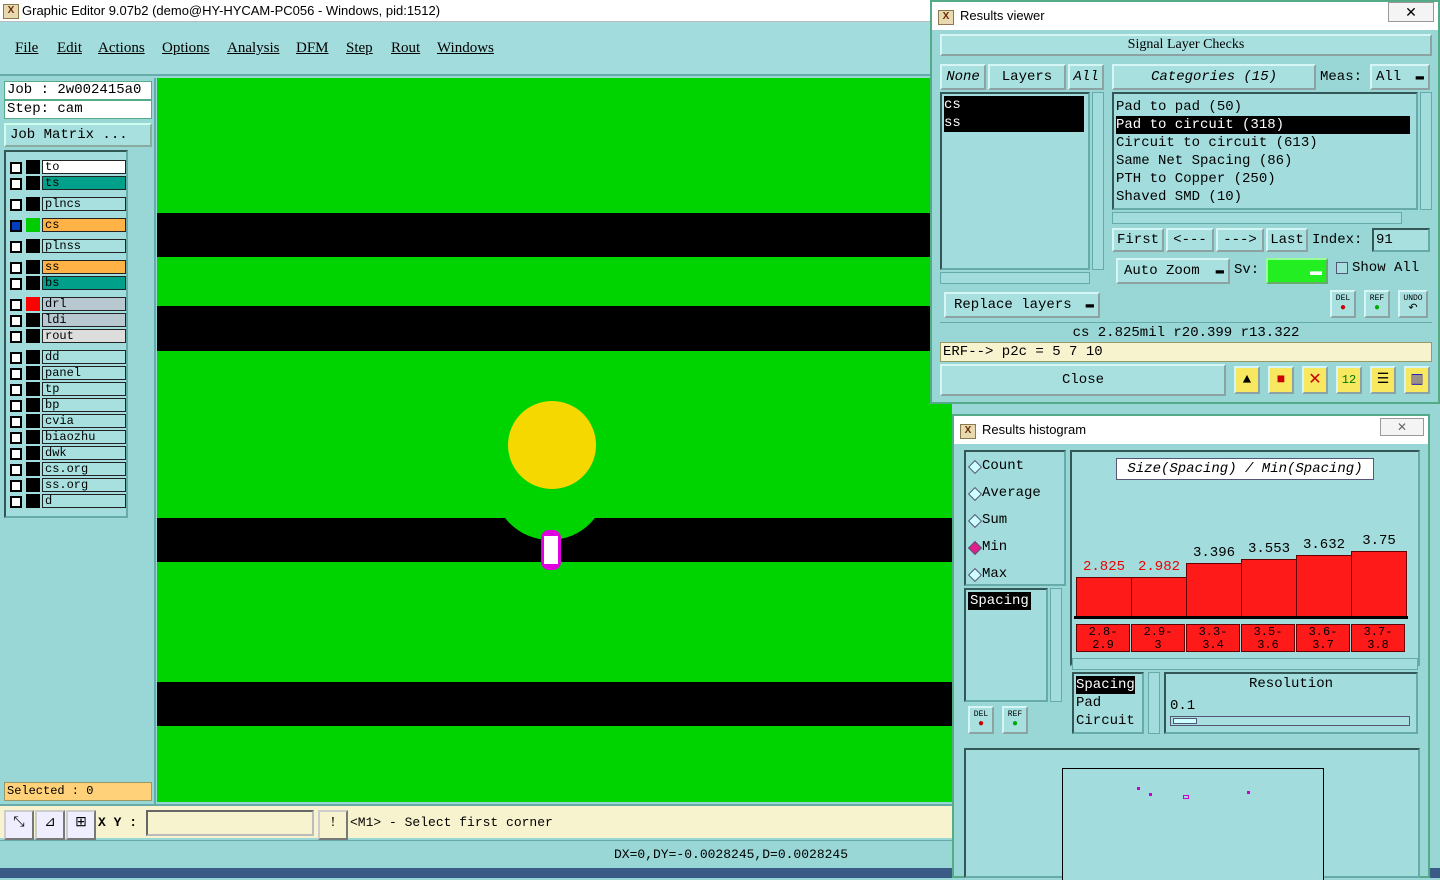 The height and width of the screenshot is (880, 1440). I want to click on layer-row-cvia: cvia, so click(67, 421).